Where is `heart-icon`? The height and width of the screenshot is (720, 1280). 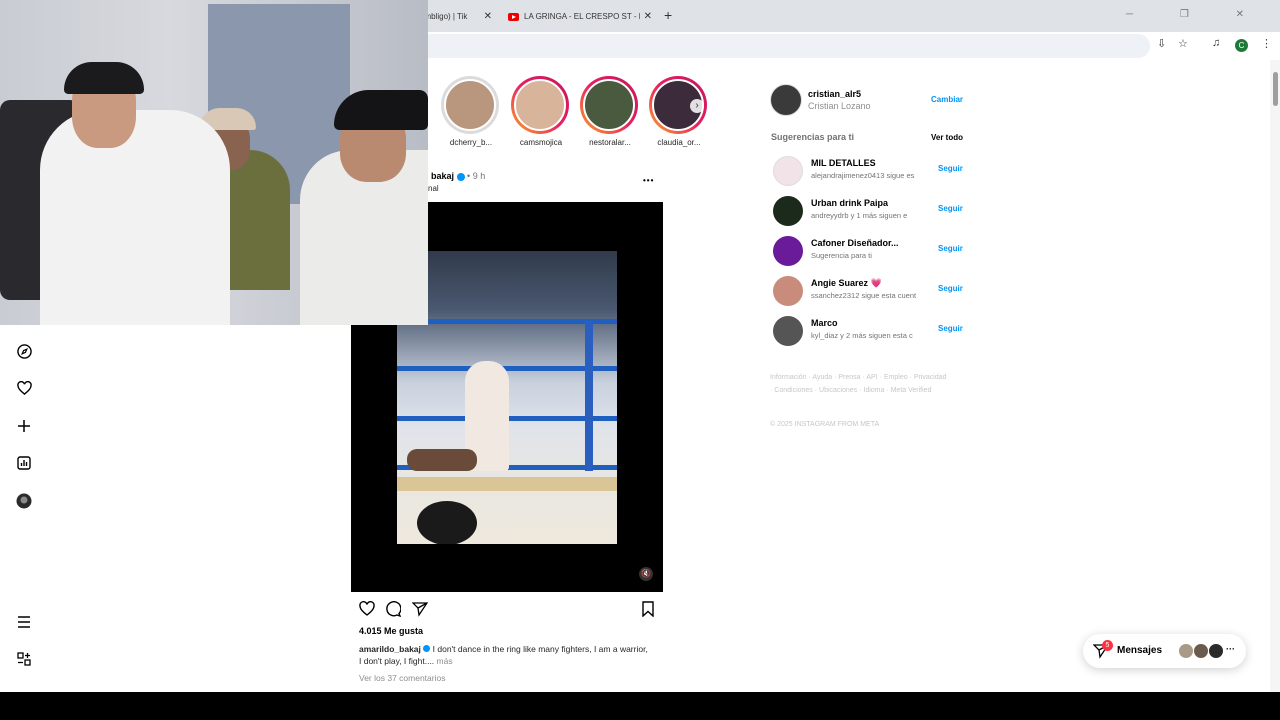 heart-icon is located at coordinates (24, 388).